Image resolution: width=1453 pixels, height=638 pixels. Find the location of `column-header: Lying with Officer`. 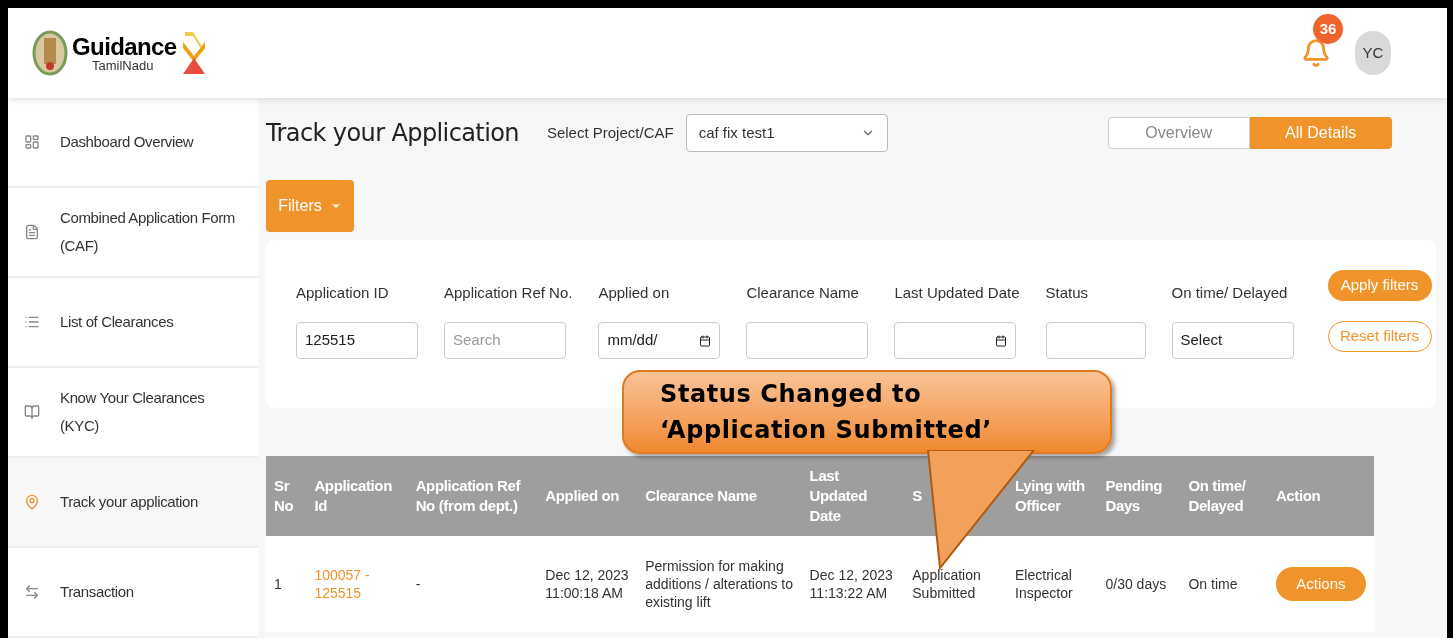

column-header: Lying with Officer is located at coordinates (1052, 496).